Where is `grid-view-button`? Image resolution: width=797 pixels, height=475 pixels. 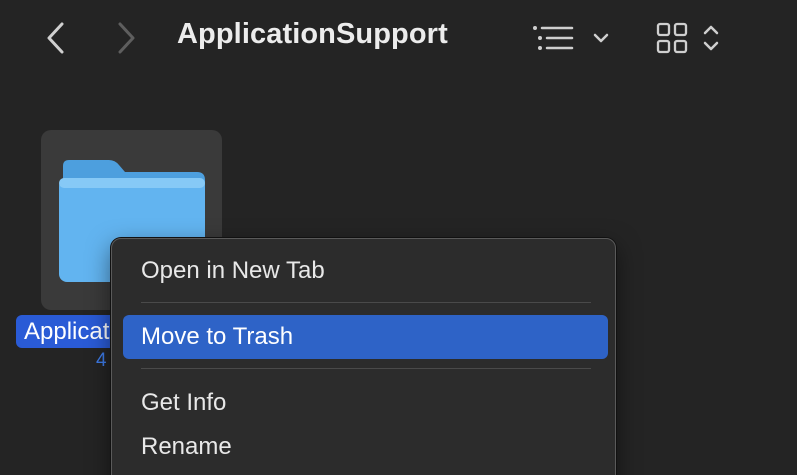 grid-view-button is located at coordinates (695, 38).